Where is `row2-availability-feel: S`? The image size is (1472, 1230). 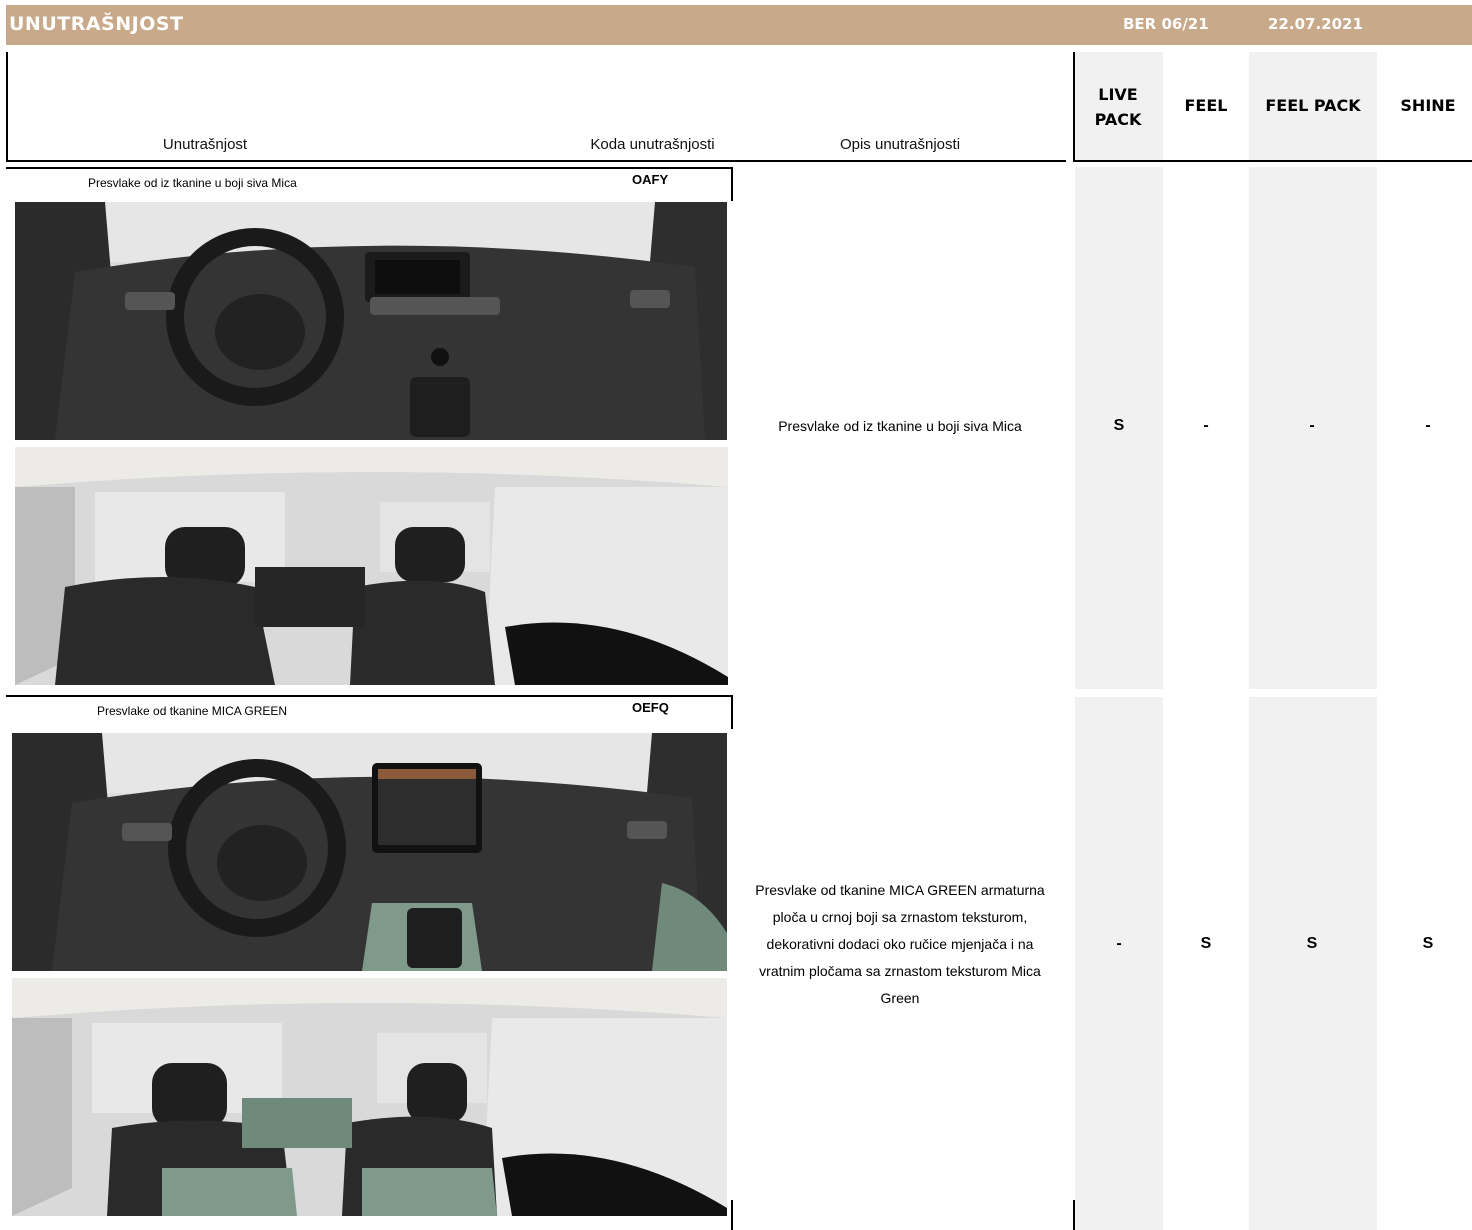
row2-availability-feel: S is located at coordinates (1206, 943).